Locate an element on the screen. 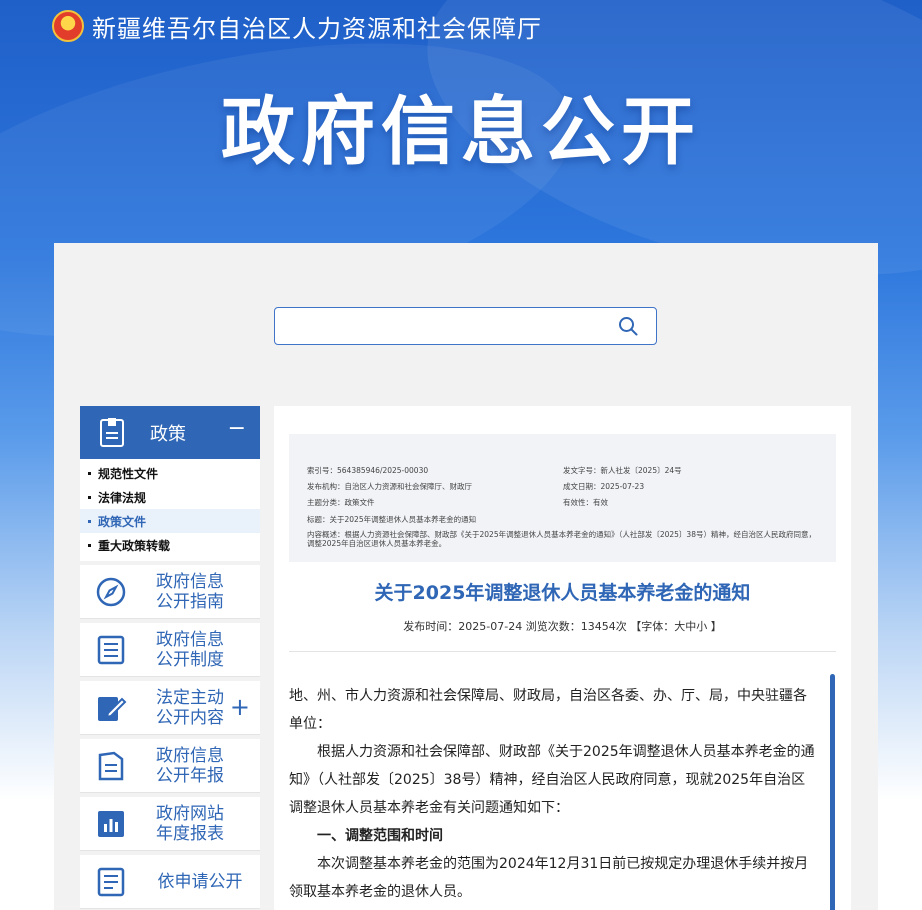 Image resolution: width=922 pixels, height=910 pixels. meta-title: 标题：关于2025年调整退休人员基本养老金的通知 is located at coordinates (392, 519).